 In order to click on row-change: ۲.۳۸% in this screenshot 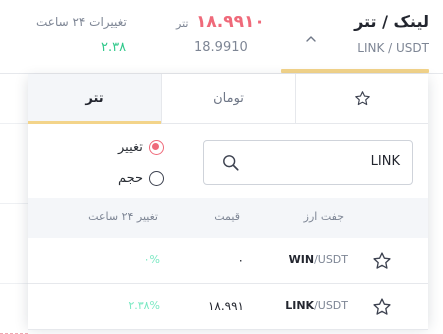, I will do `click(144, 305)`.